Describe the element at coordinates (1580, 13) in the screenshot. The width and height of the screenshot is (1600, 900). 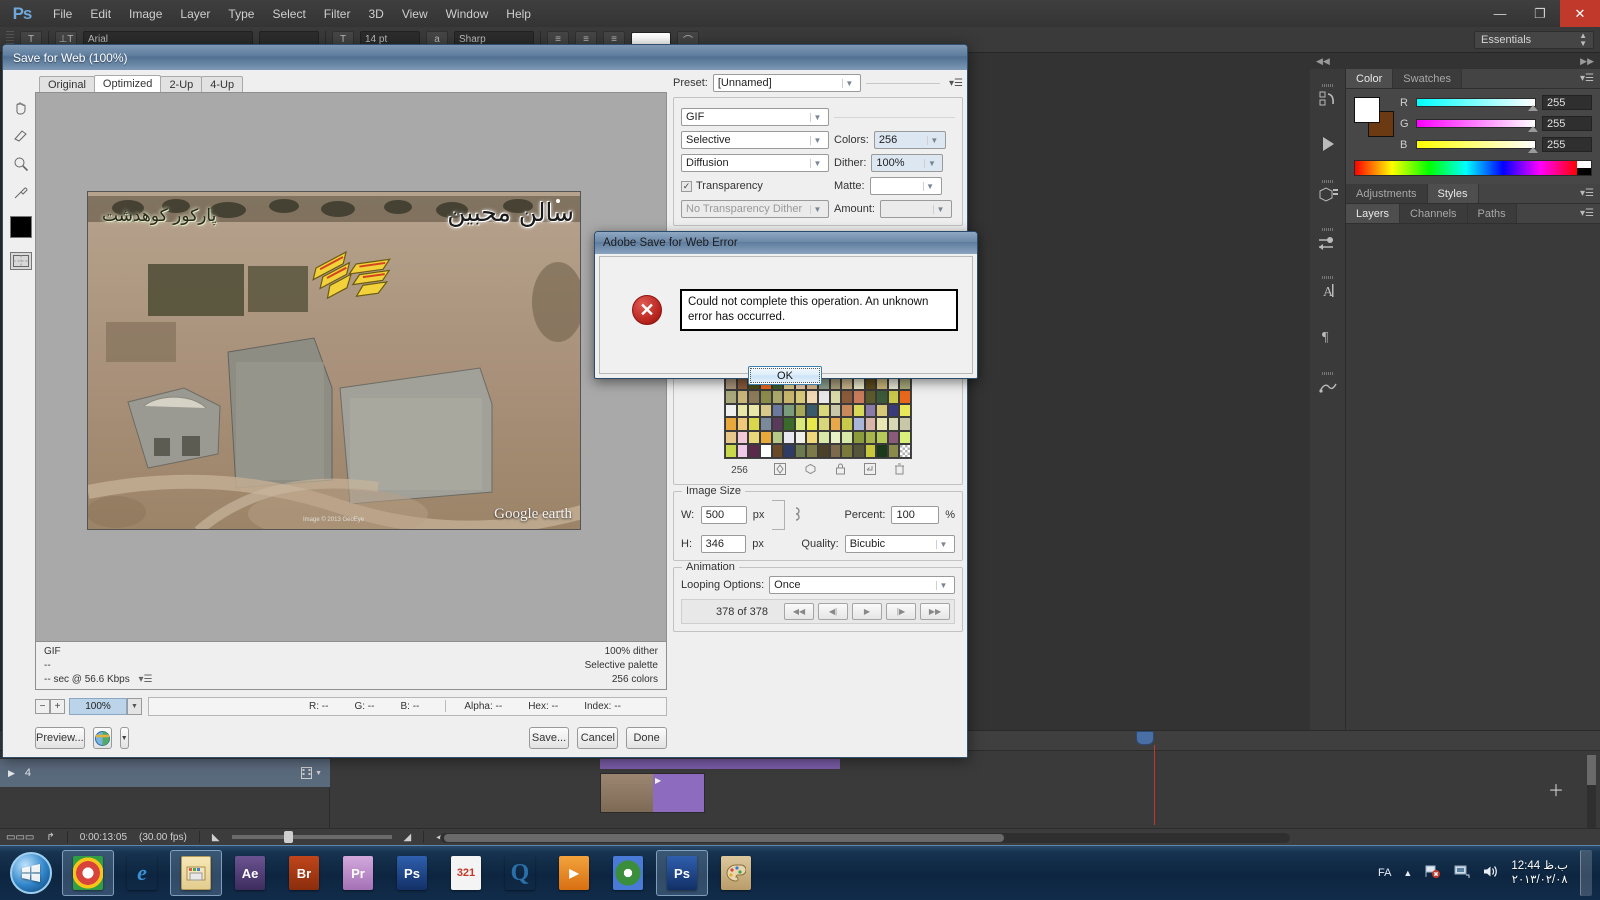
I see `close-button: ✕` at that location.